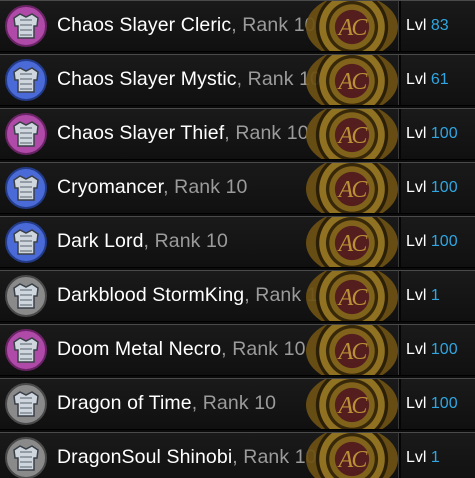 The image size is (475, 478). Describe the element at coordinates (427, 79) in the screenshot. I see `level-display: Lvl 61` at that location.